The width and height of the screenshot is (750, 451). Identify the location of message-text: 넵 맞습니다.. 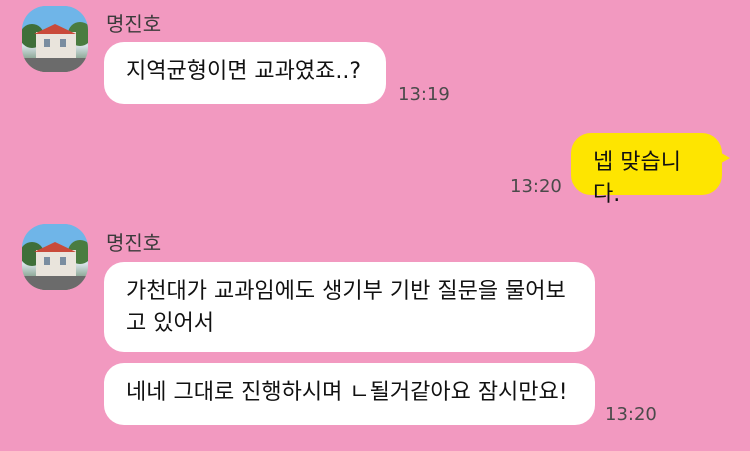
(637, 178).